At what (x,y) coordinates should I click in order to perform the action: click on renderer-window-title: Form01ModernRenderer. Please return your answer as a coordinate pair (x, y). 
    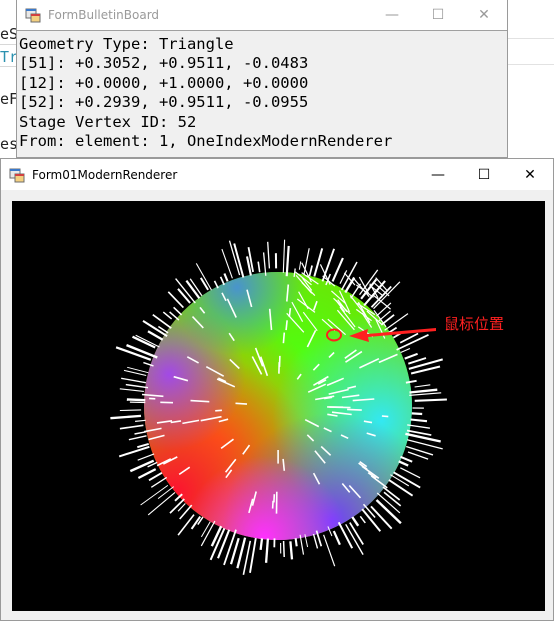
    Looking at the image, I should click on (105, 174).